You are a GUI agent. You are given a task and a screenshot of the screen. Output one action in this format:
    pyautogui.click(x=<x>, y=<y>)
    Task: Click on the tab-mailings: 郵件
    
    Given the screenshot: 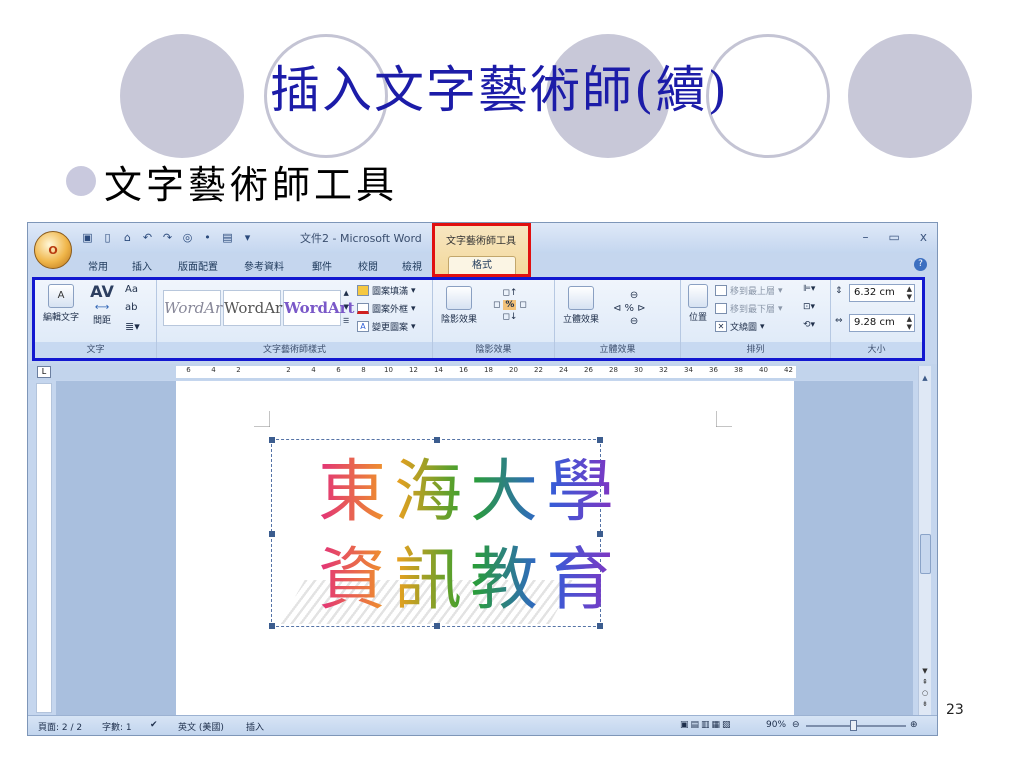 What is the action you would take?
    pyautogui.click(x=322, y=265)
    